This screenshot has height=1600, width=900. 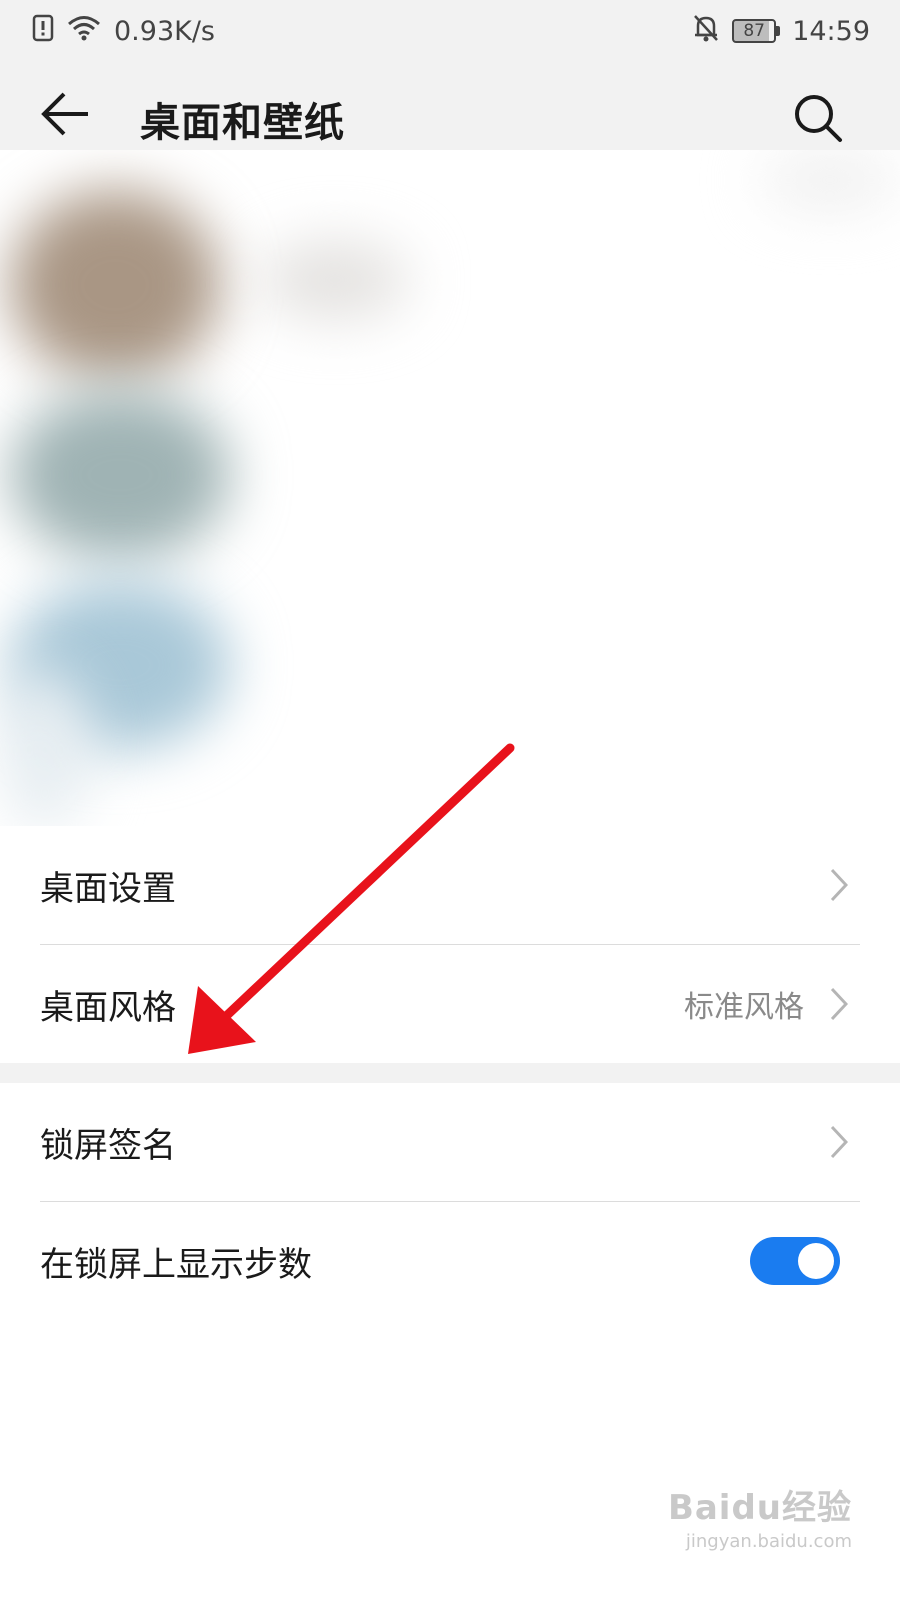 What do you see at coordinates (108, 1145) in the screenshot?
I see `lockscreen-signature-label: 锁屏签名` at bounding box center [108, 1145].